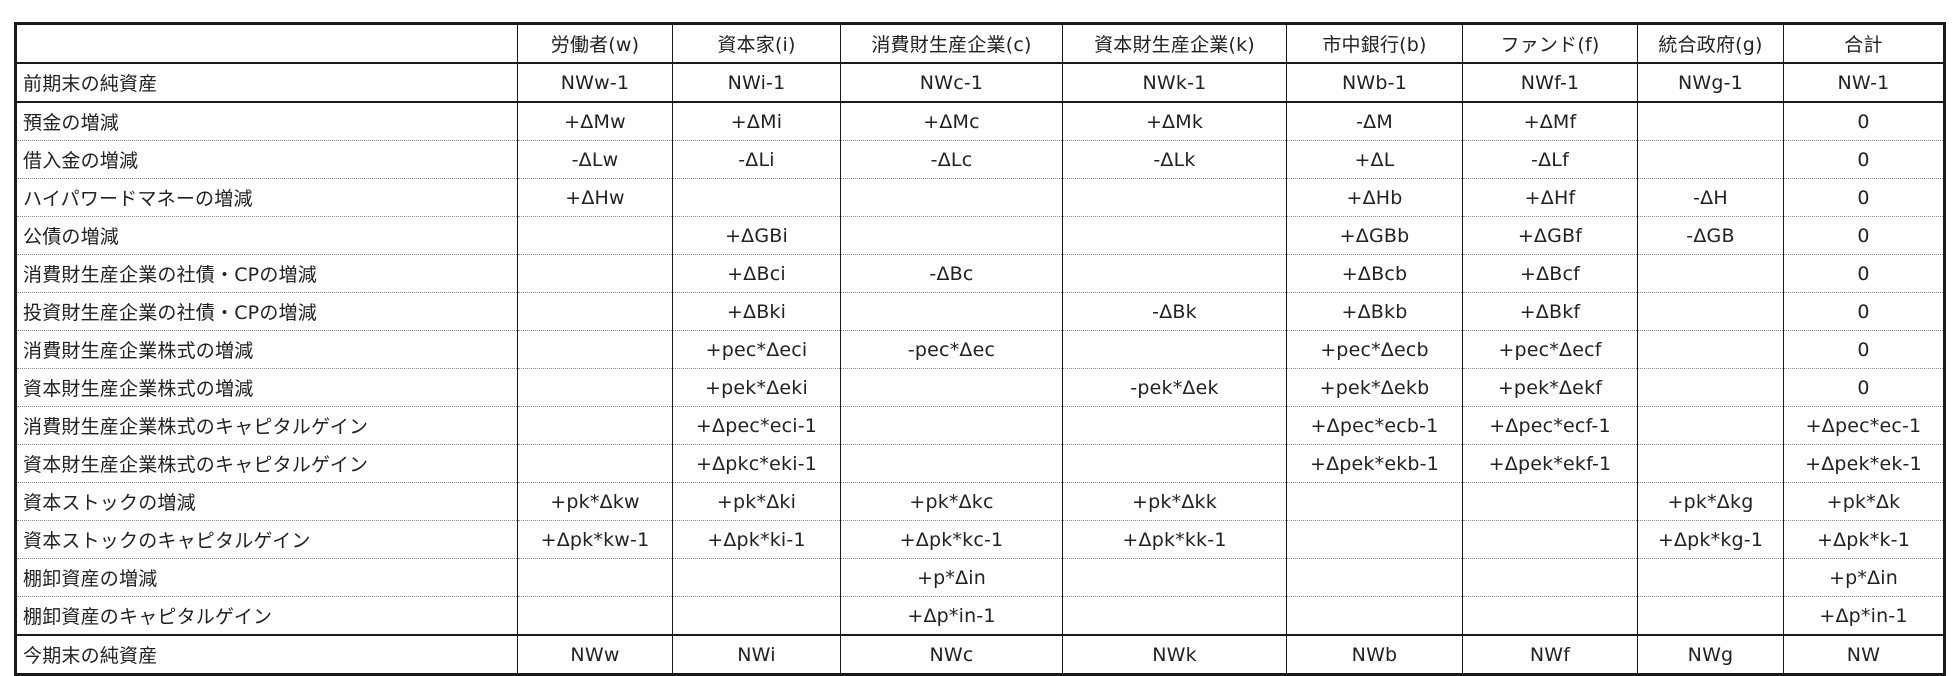  What do you see at coordinates (1864, 43) in the screenshot?
I see `header-total: 合計` at bounding box center [1864, 43].